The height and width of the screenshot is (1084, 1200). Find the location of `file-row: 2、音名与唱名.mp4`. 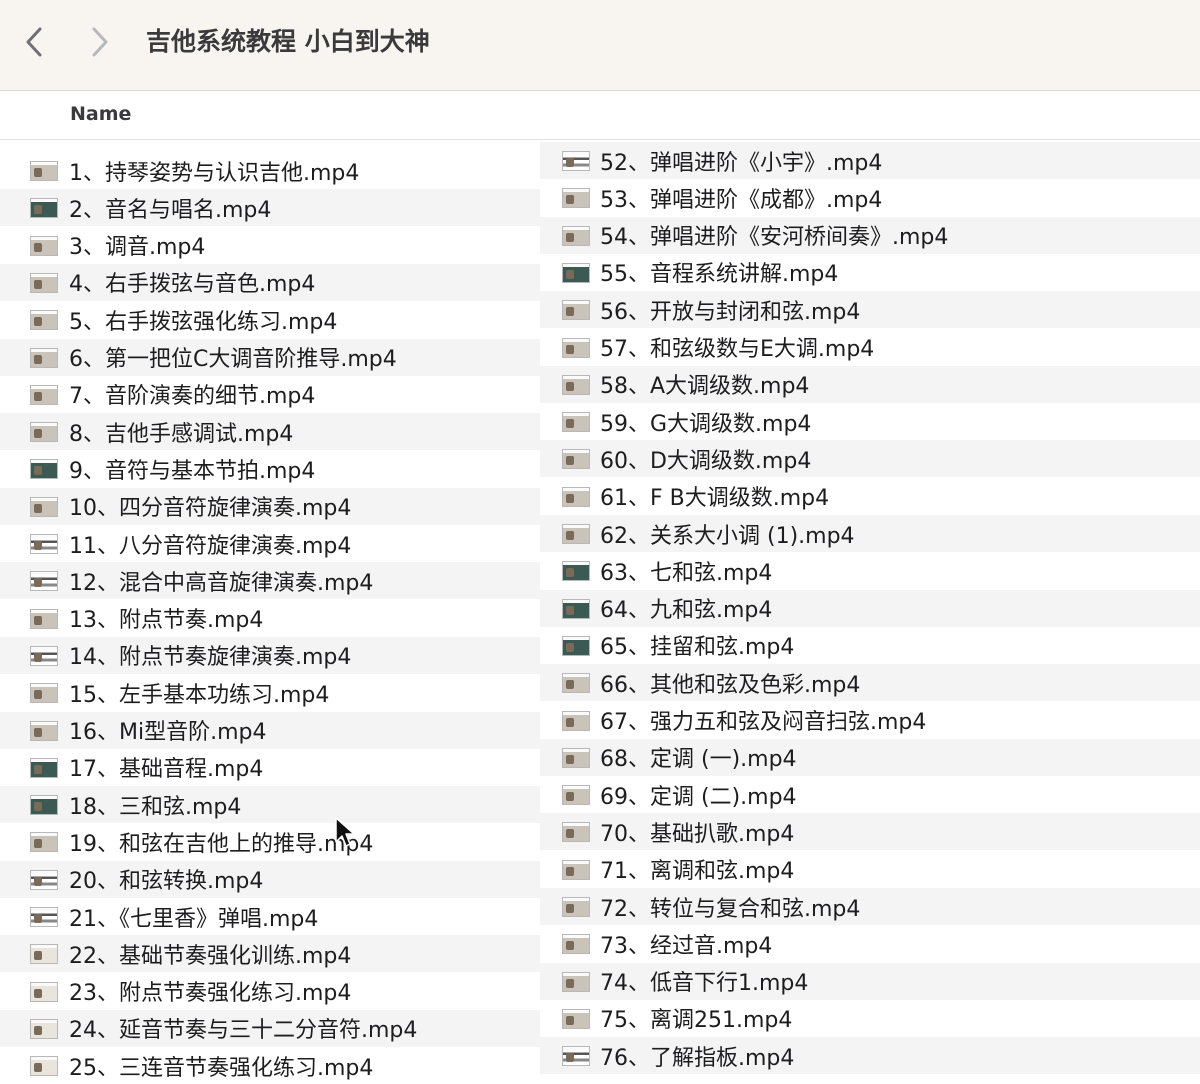

file-row: 2、音名与唱名.mp4 is located at coordinates (270, 208).